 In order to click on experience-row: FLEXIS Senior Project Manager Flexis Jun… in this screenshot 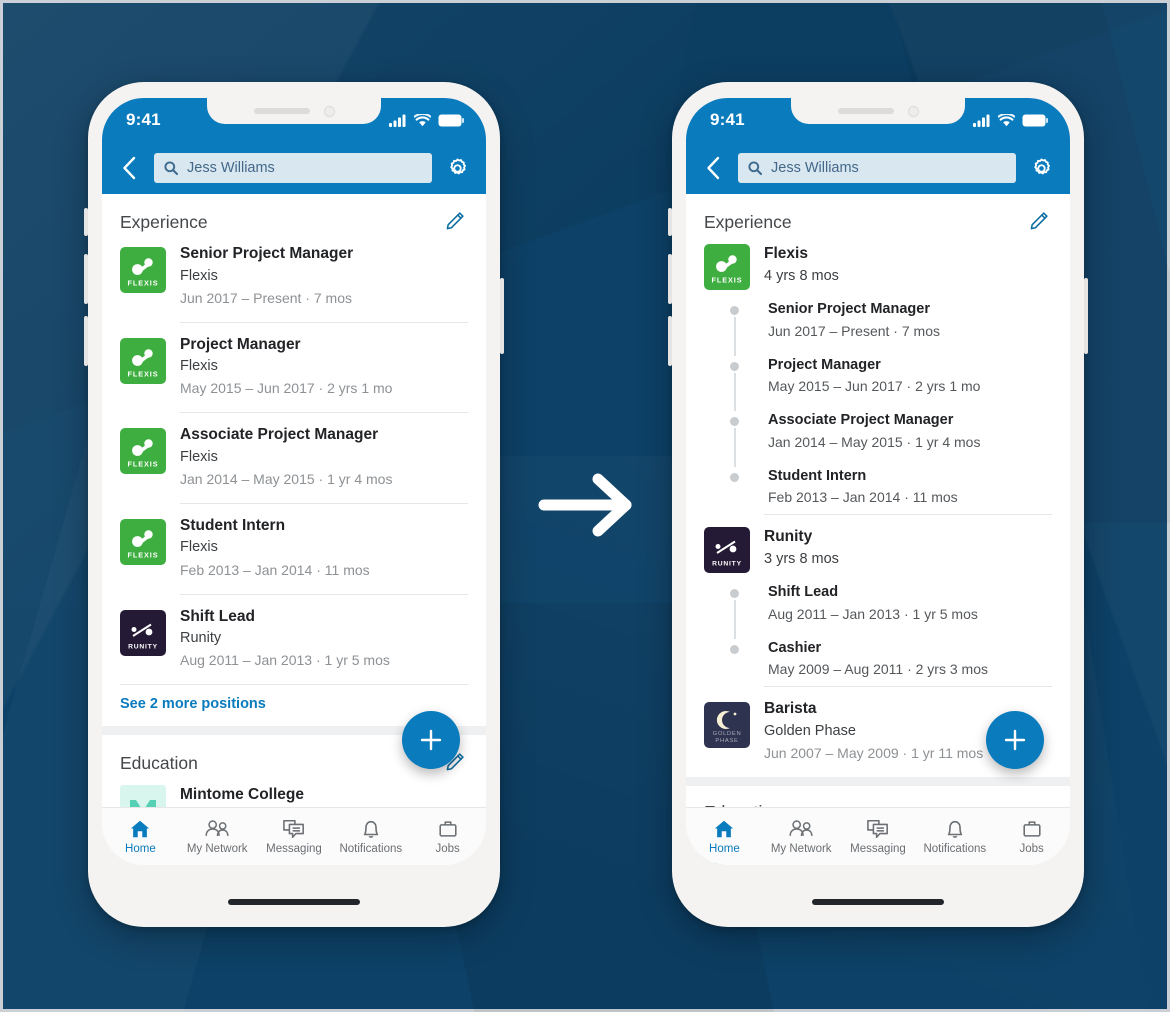, I will do `click(294, 283)`.